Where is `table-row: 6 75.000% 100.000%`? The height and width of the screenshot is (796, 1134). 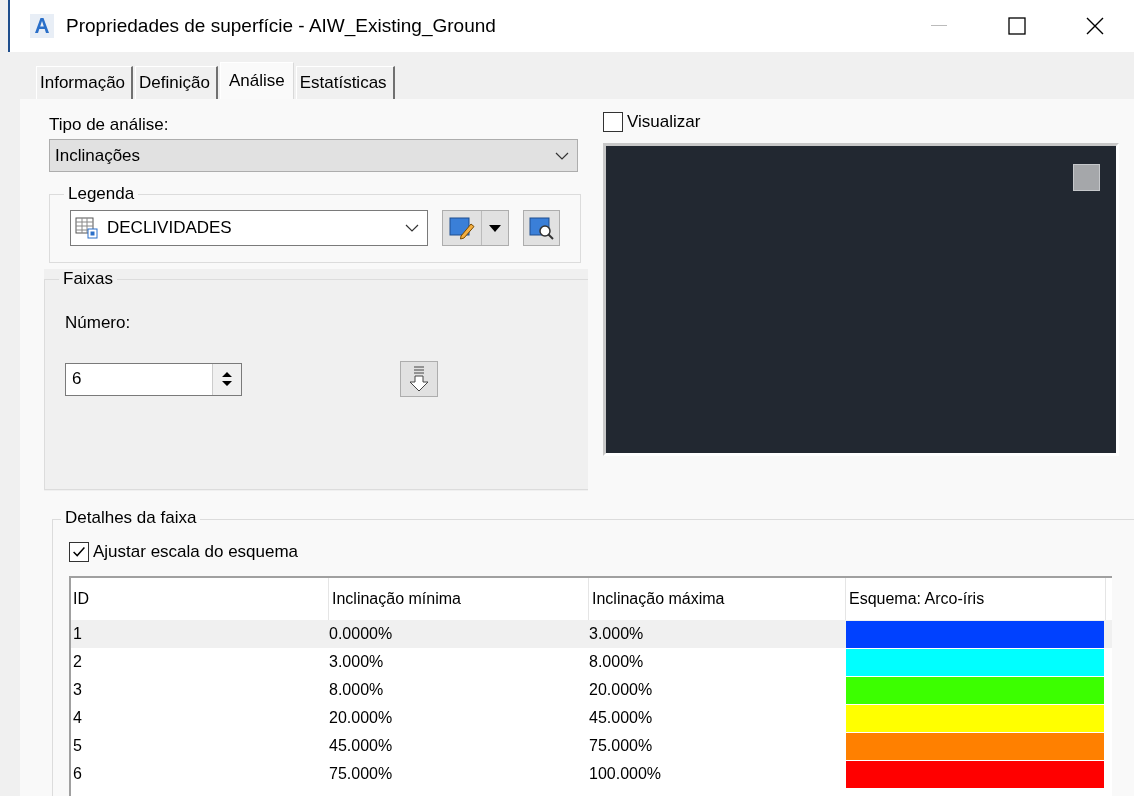 table-row: 6 75.000% 100.000% is located at coordinates (591, 774).